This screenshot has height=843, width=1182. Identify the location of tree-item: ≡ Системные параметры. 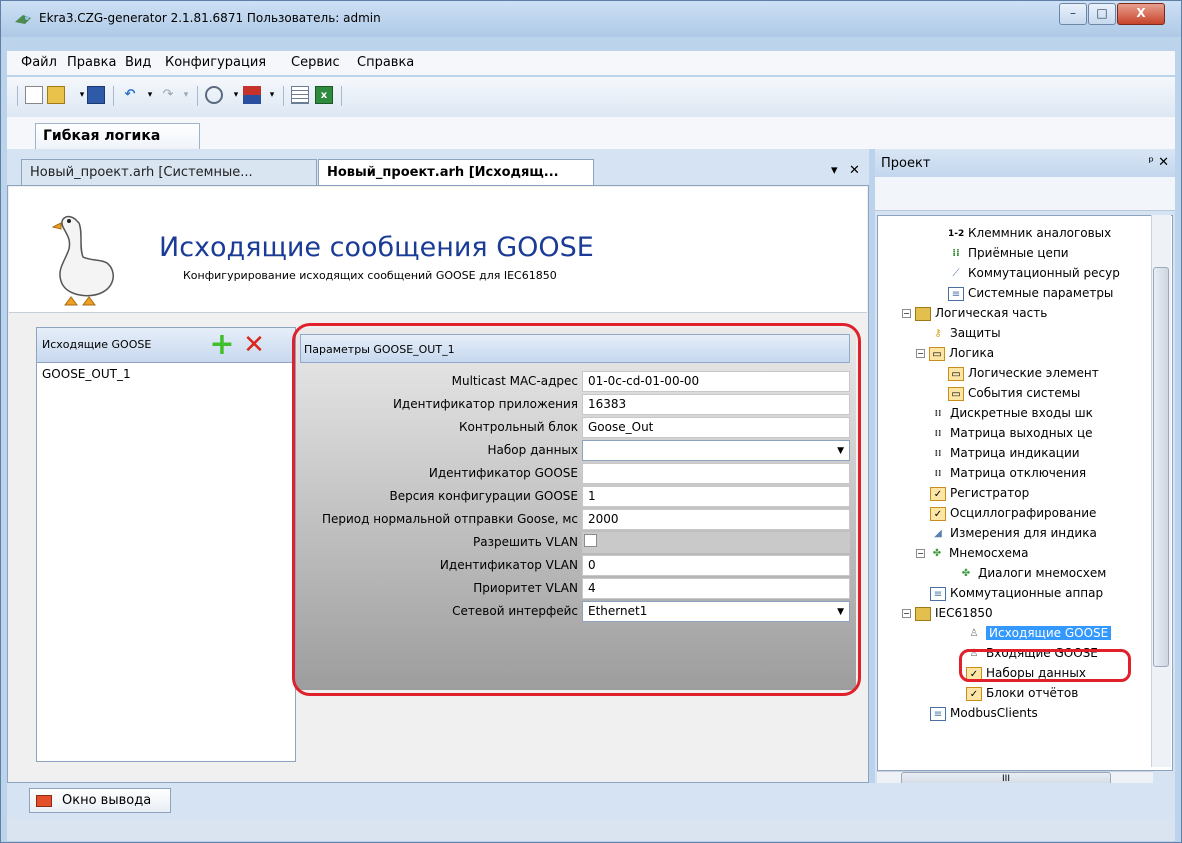
(1030, 293).